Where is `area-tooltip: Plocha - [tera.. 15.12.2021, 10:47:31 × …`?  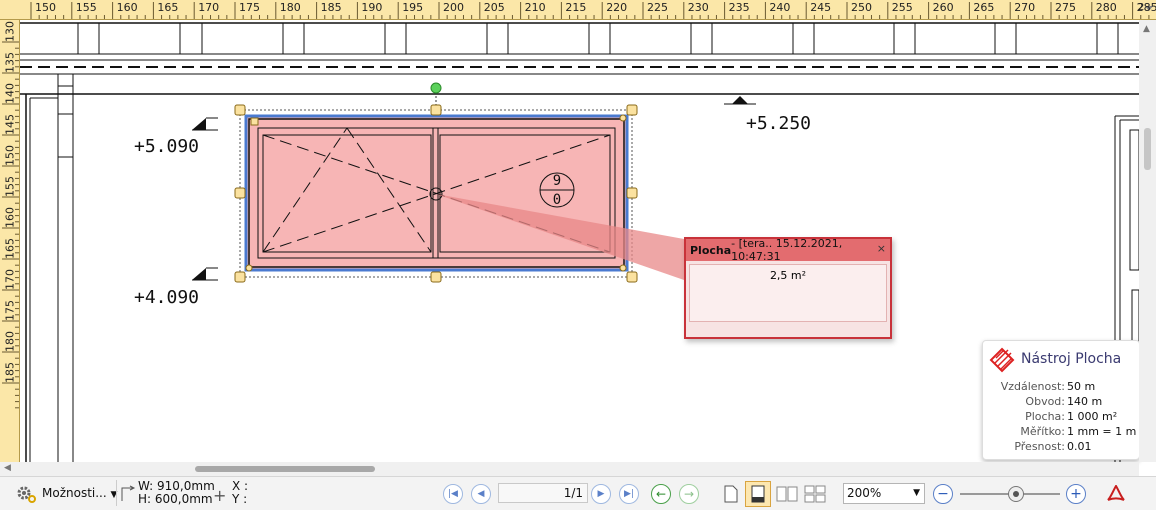 area-tooltip: Plocha - [tera.. 15.12.2021, 10:47:31 × … is located at coordinates (788, 288).